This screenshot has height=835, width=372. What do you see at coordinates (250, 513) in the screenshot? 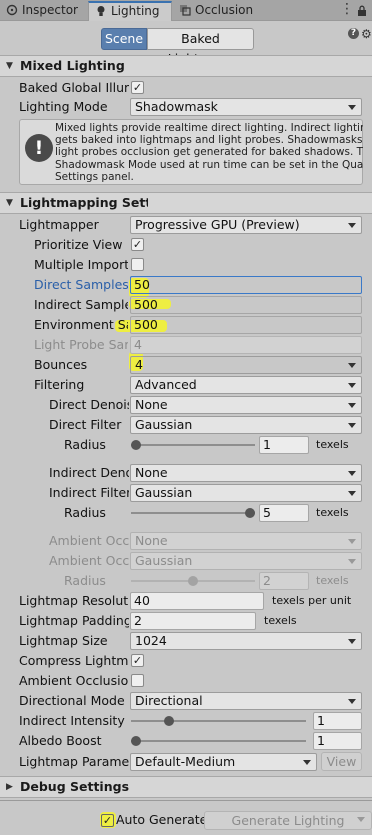
I see `indirect-radius-slider-thumb` at bounding box center [250, 513].